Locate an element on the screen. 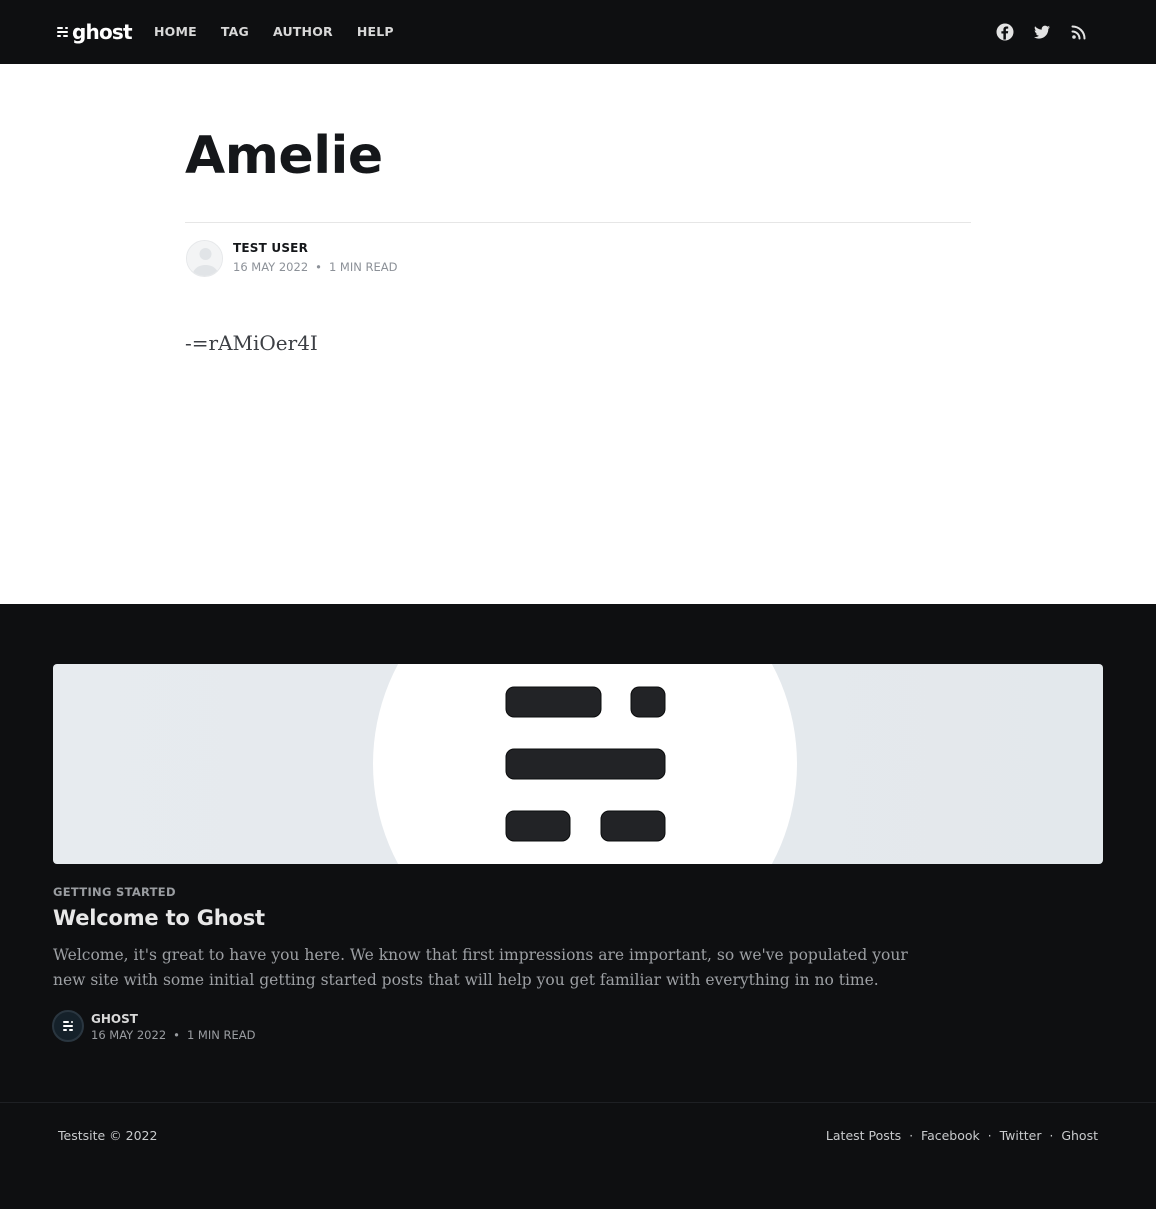 This screenshot has width=1156, height=1209. main-nav: HOME TAG AUTHOR HELP is located at coordinates (286, 32).